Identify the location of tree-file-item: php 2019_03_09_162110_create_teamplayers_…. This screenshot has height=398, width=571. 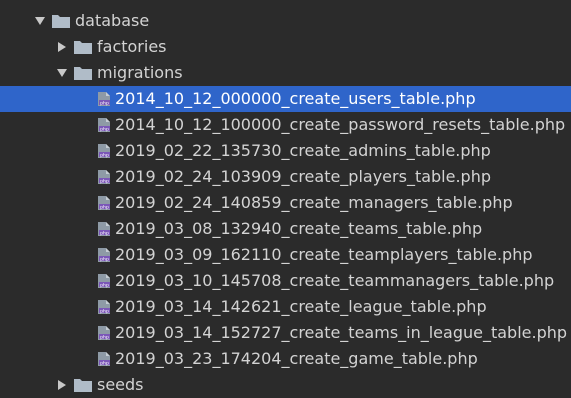
(285, 255).